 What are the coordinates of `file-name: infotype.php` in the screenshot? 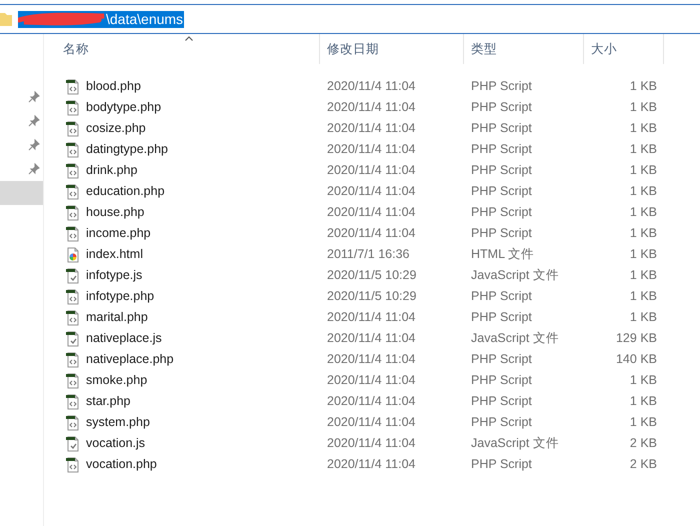 It's located at (120, 297).